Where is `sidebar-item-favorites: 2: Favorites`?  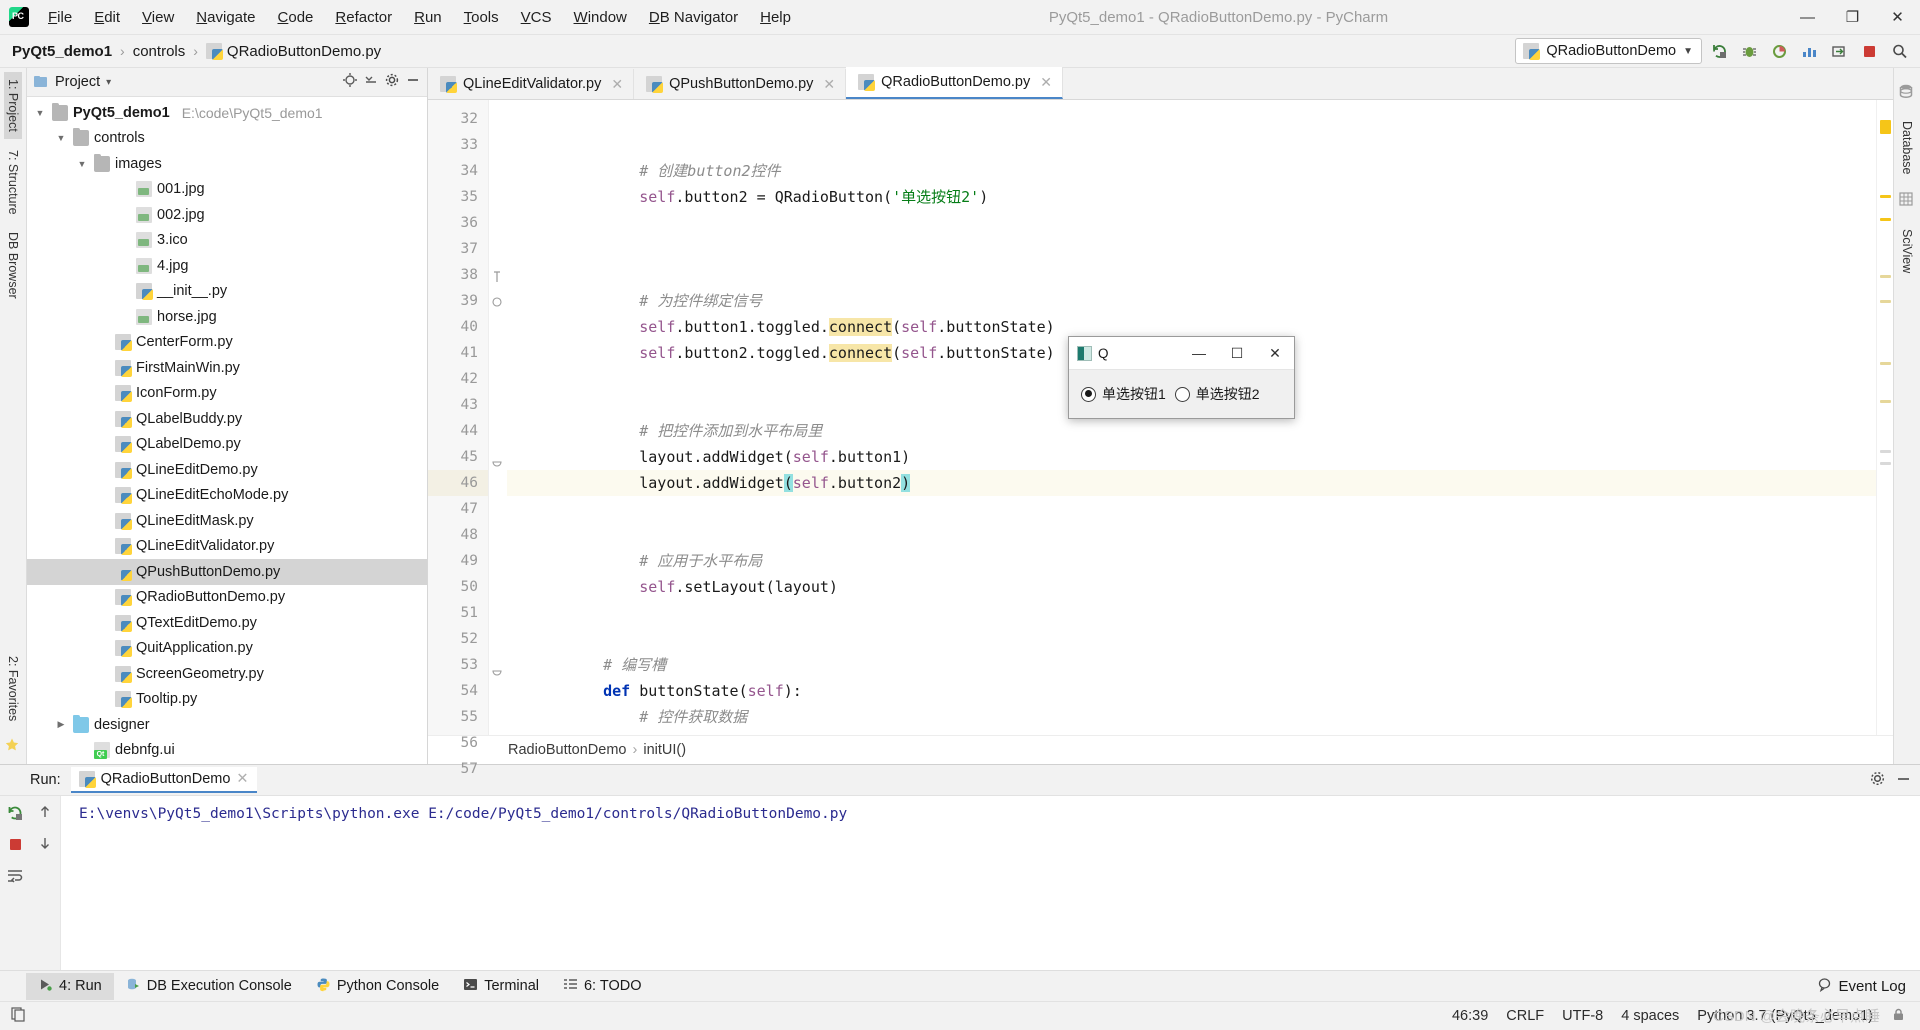 sidebar-item-favorites: 2: Favorites is located at coordinates (13, 688).